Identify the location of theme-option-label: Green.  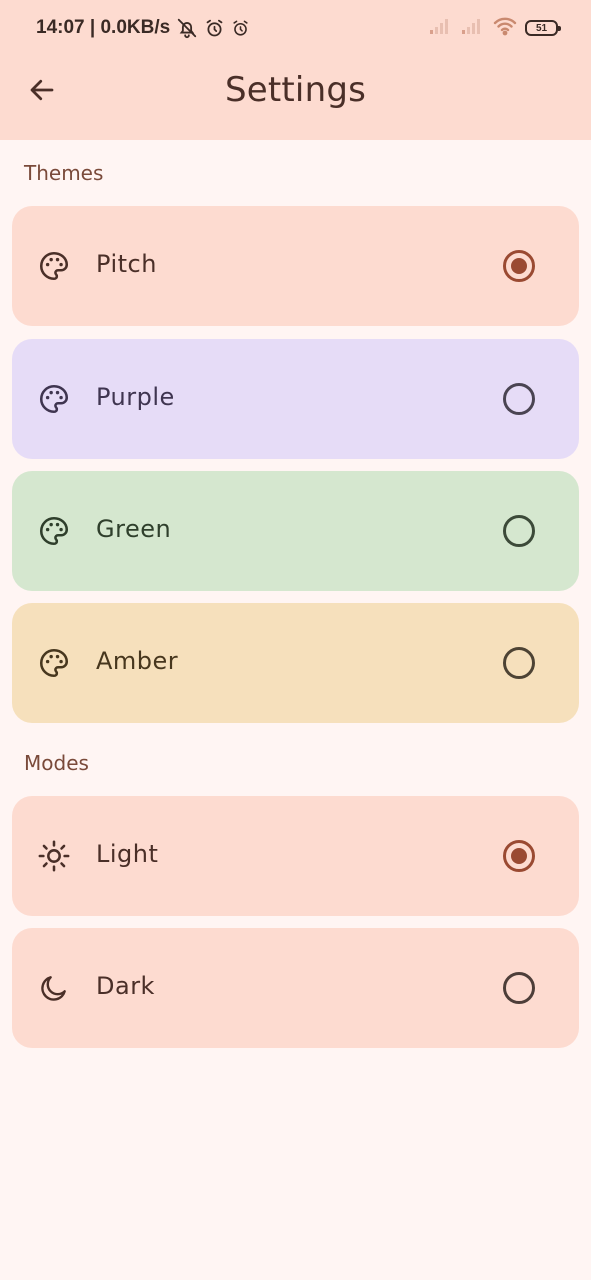
(134, 529).